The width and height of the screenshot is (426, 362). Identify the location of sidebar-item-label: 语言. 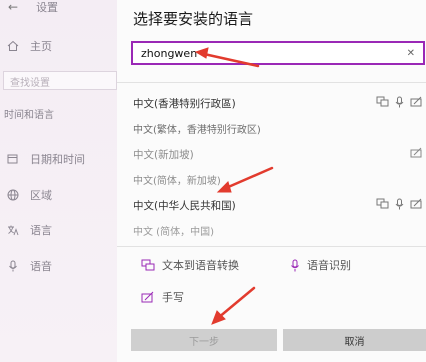
(41, 230).